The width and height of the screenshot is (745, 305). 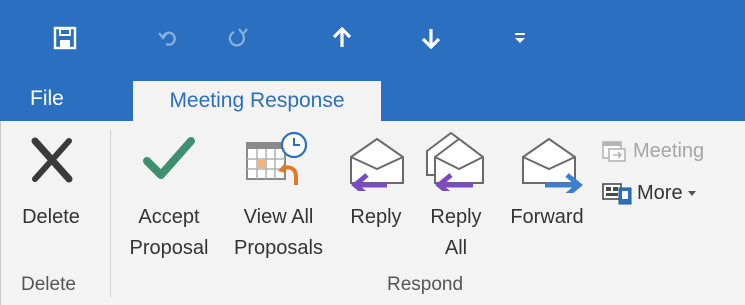 What do you see at coordinates (376, 196) in the screenshot?
I see `reply-button: Reply` at bounding box center [376, 196].